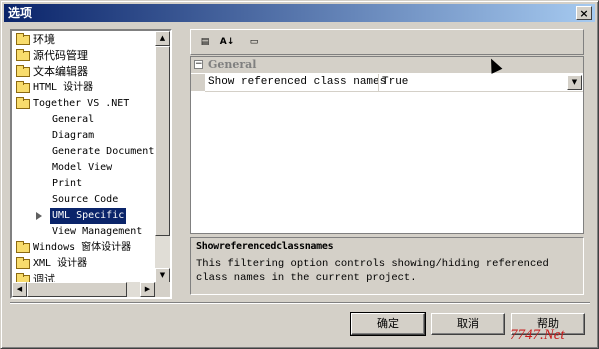  What do you see at coordinates (162, 275) in the screenshot?
I see `scroll-down-icon: ▼` at bounding box center [162, 275].